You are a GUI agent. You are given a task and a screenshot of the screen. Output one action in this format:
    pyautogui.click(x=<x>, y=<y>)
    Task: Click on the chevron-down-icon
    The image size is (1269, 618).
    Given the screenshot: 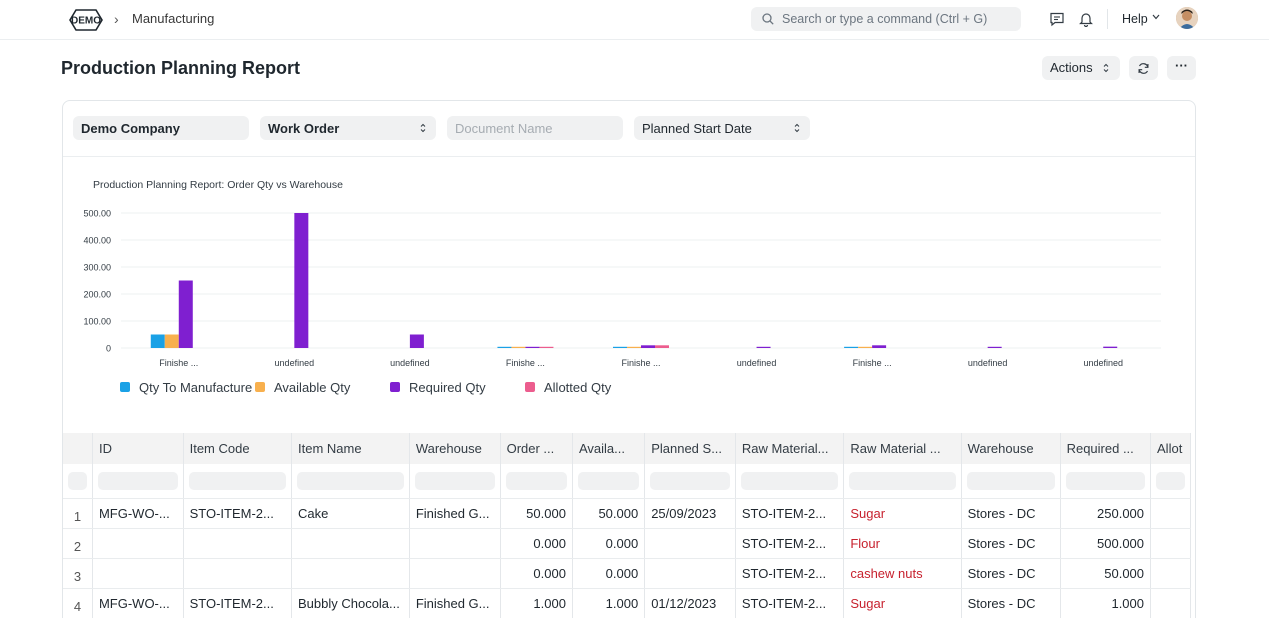 What is the action you would take?
    pyautogui.click(x=1156, y=17)
    